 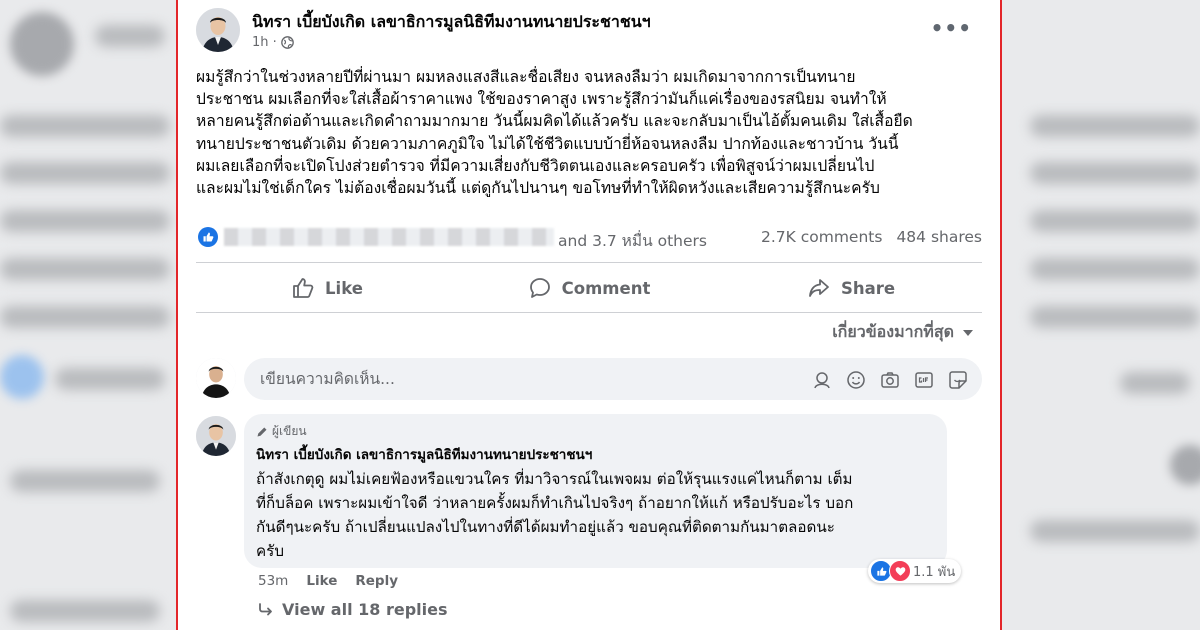 I want to click on like-label: Like, so click(x=344, y=288).